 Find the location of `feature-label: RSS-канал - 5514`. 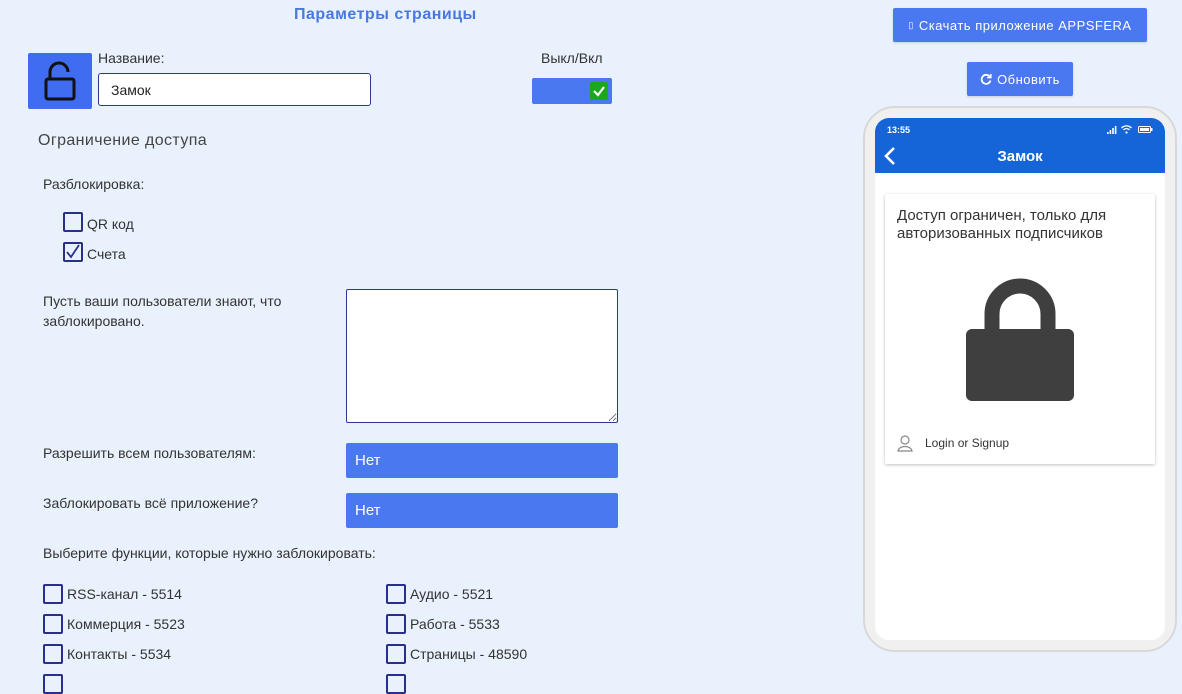

feature-label: RSS-канал - 5514 is located at coordinates (124, 594).